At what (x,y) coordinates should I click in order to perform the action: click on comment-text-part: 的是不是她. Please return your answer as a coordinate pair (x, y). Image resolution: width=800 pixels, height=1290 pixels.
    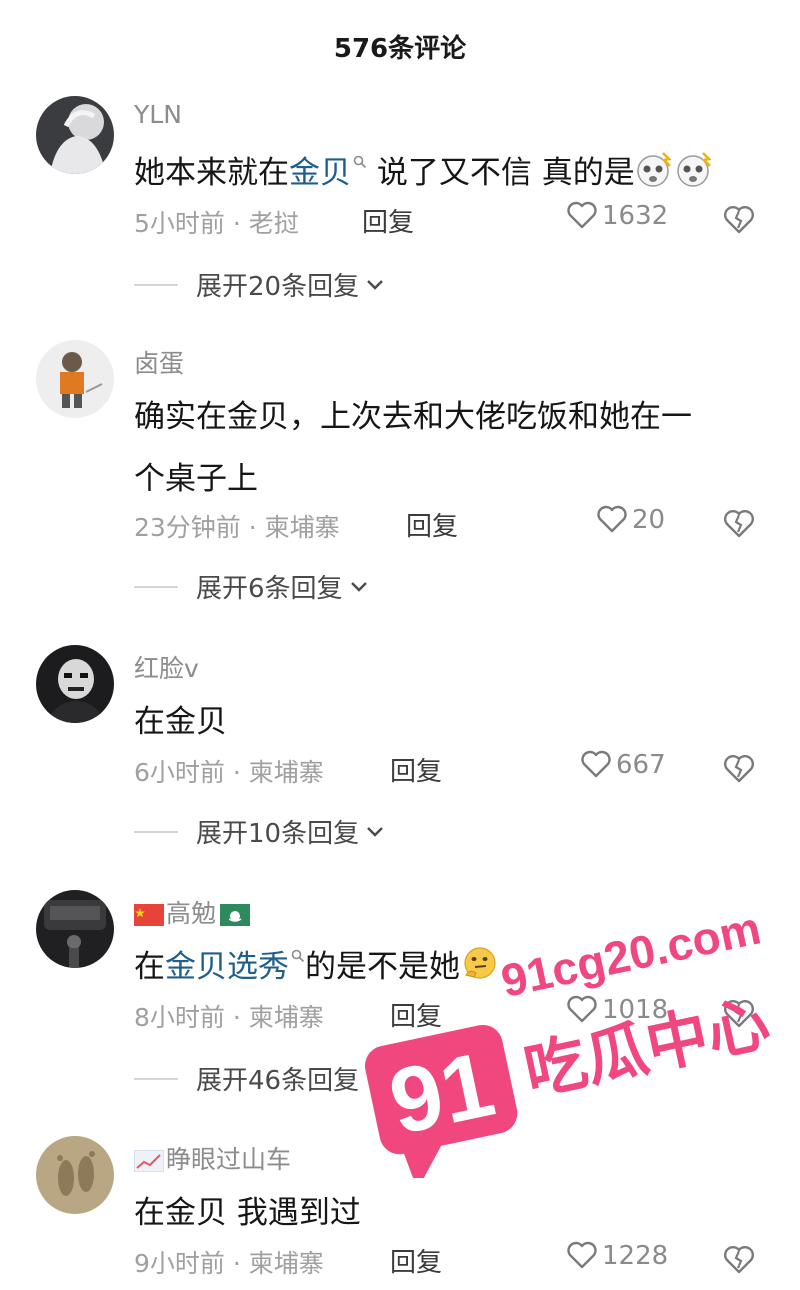
    Looking at the image, I should click on (382, 967).